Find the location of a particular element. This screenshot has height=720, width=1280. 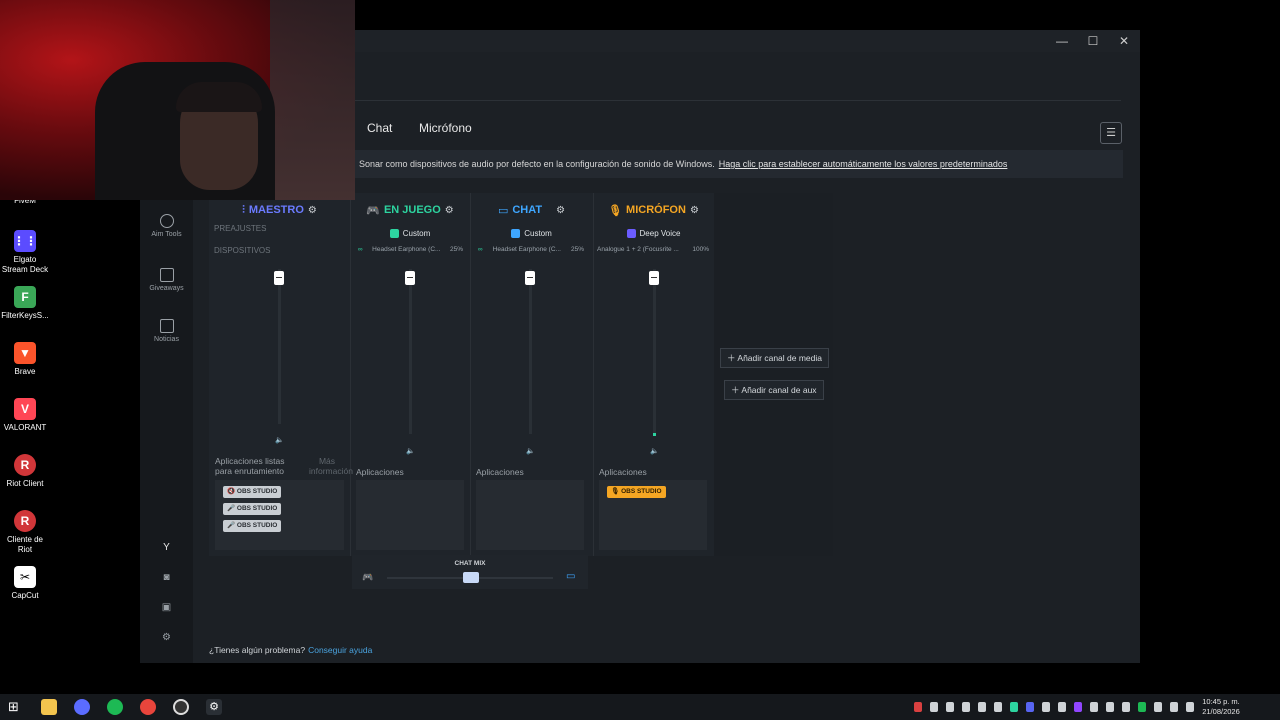

minimize-button: — is located at coordinates (1062, 41).